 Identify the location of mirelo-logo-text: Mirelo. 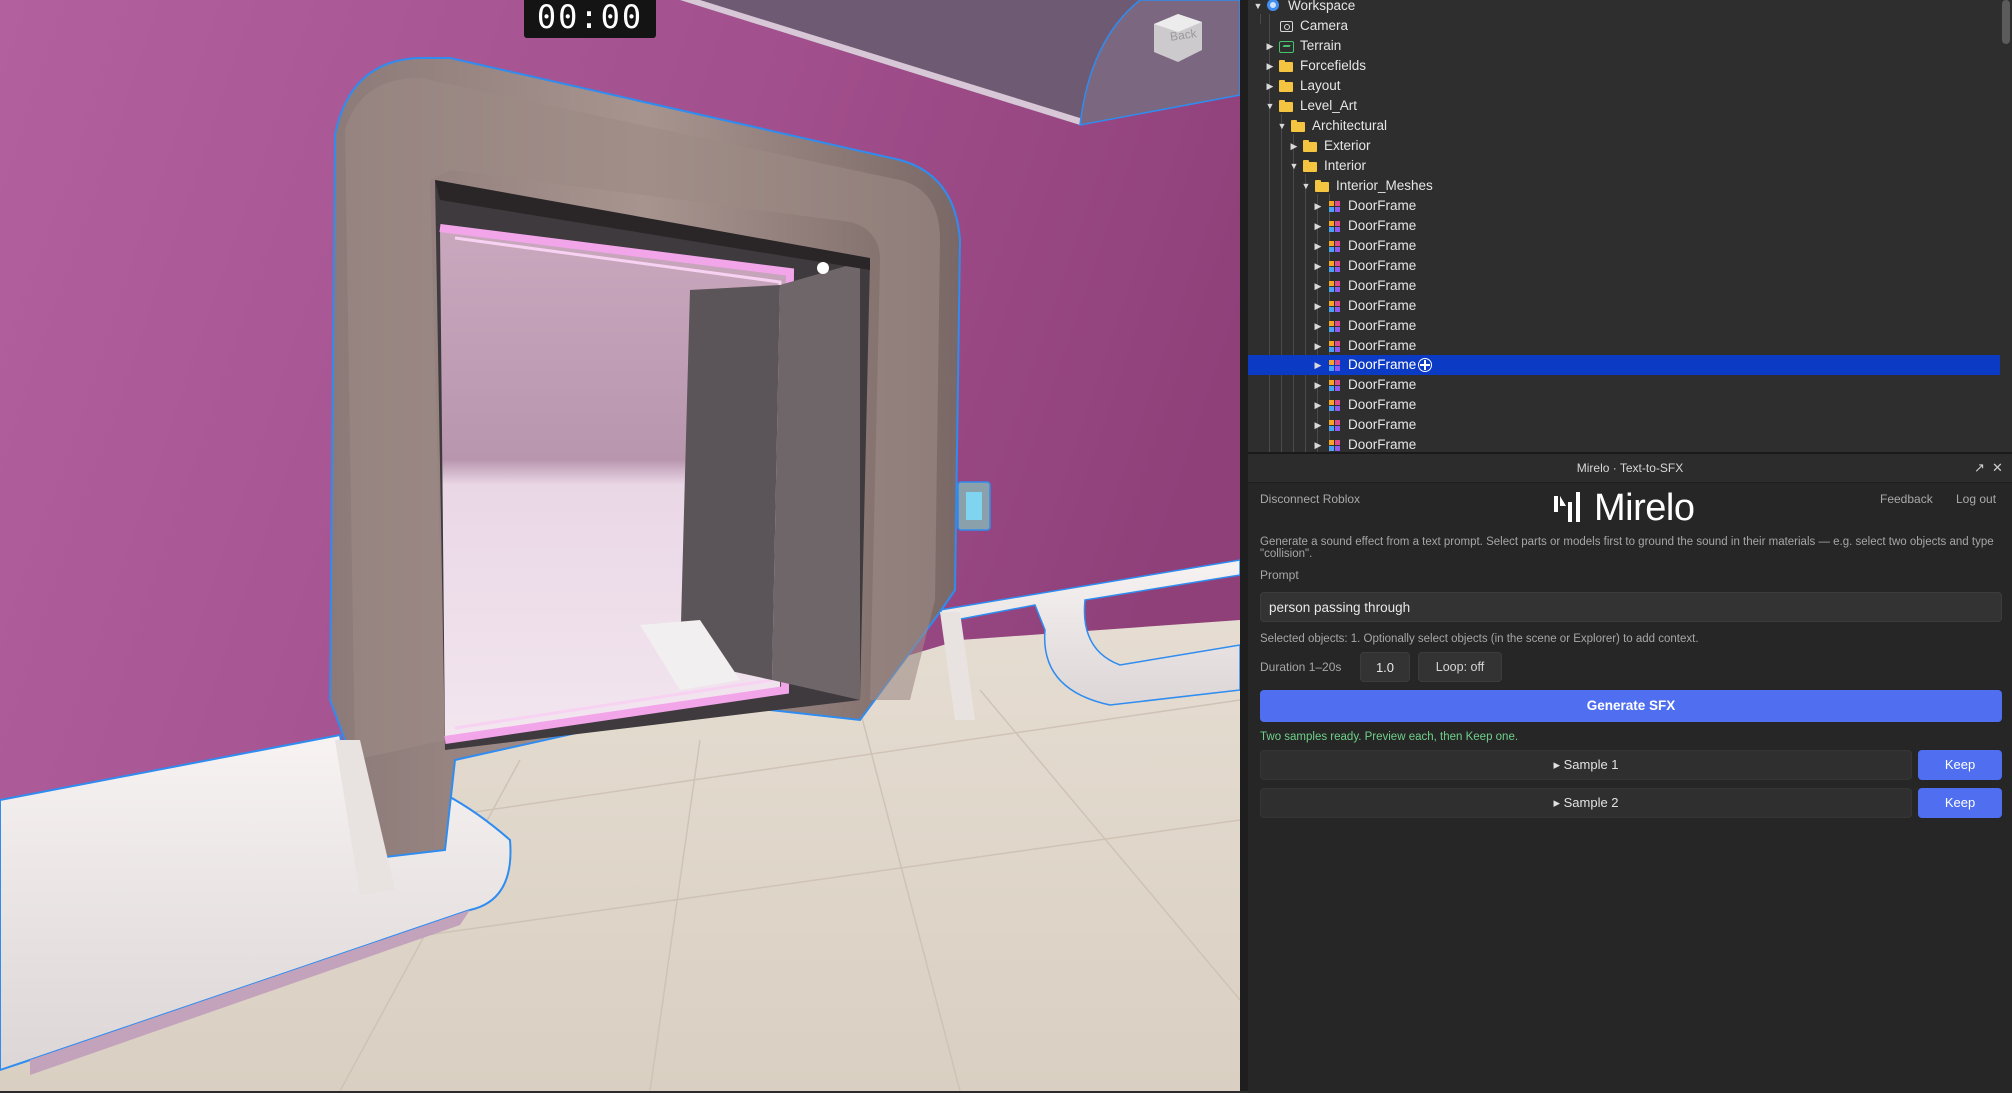
(1644, 508).